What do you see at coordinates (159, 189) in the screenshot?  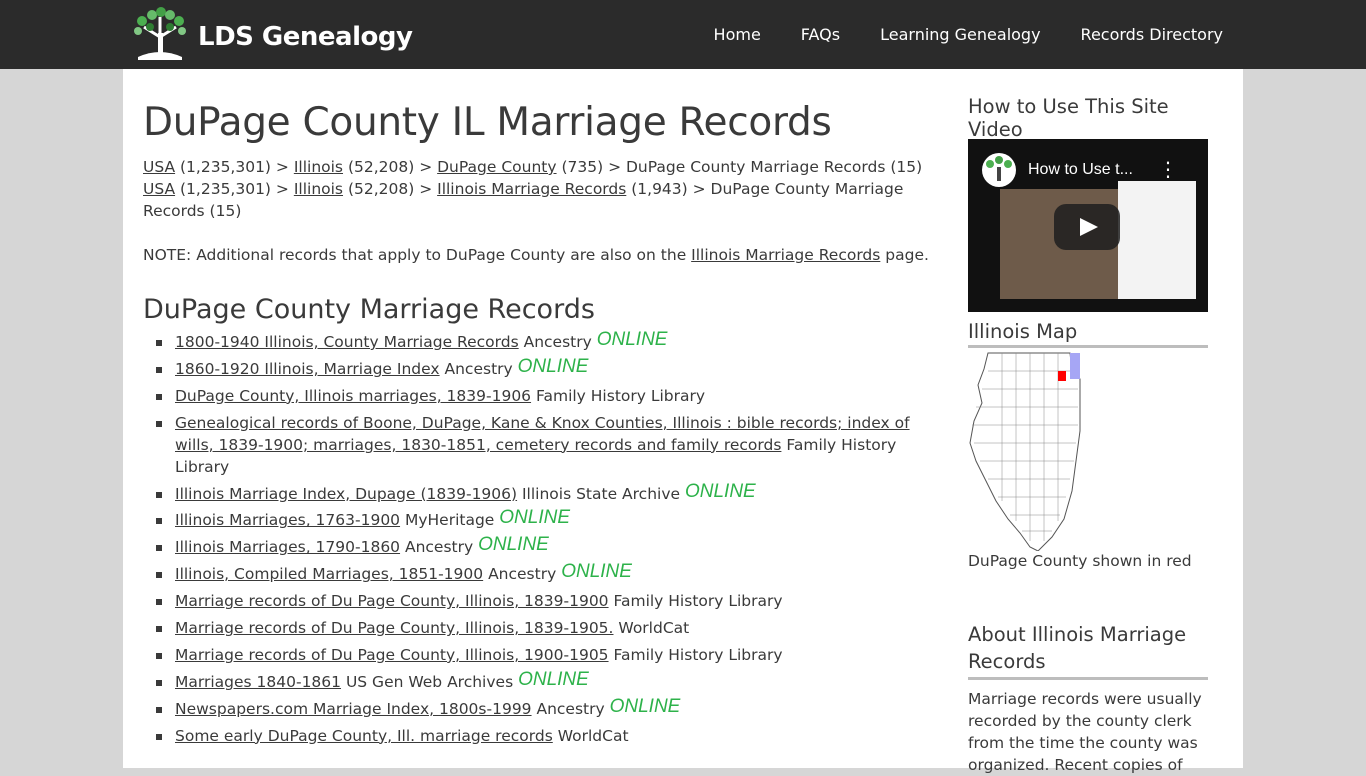 I see `breadcrumb2-usa-link: USA` at bounding box center [159, 189].